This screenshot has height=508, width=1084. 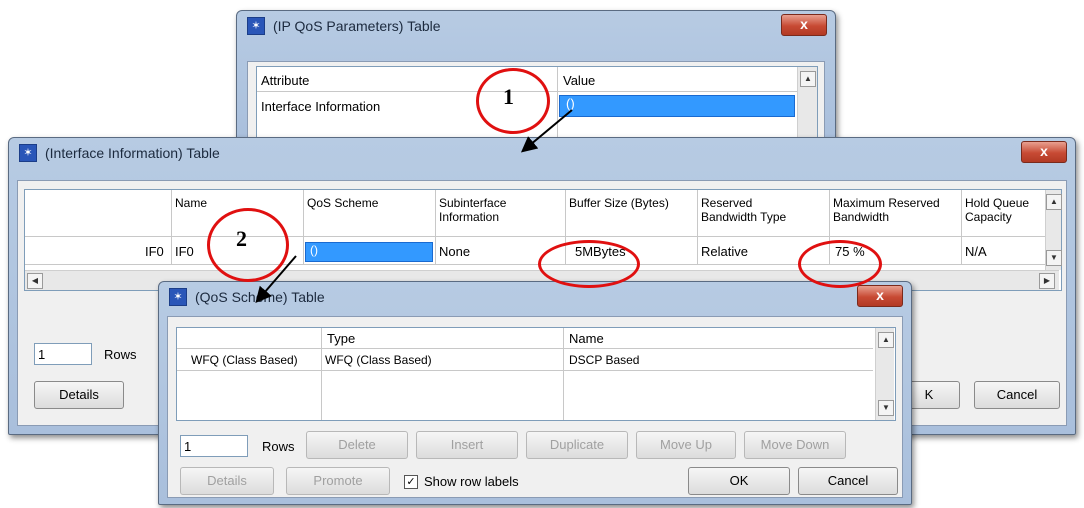 What do you see at coordinates (285, 80) in the screenshot?
I see `column-header-attribute: Attribute` at bounding box center [285, 80].